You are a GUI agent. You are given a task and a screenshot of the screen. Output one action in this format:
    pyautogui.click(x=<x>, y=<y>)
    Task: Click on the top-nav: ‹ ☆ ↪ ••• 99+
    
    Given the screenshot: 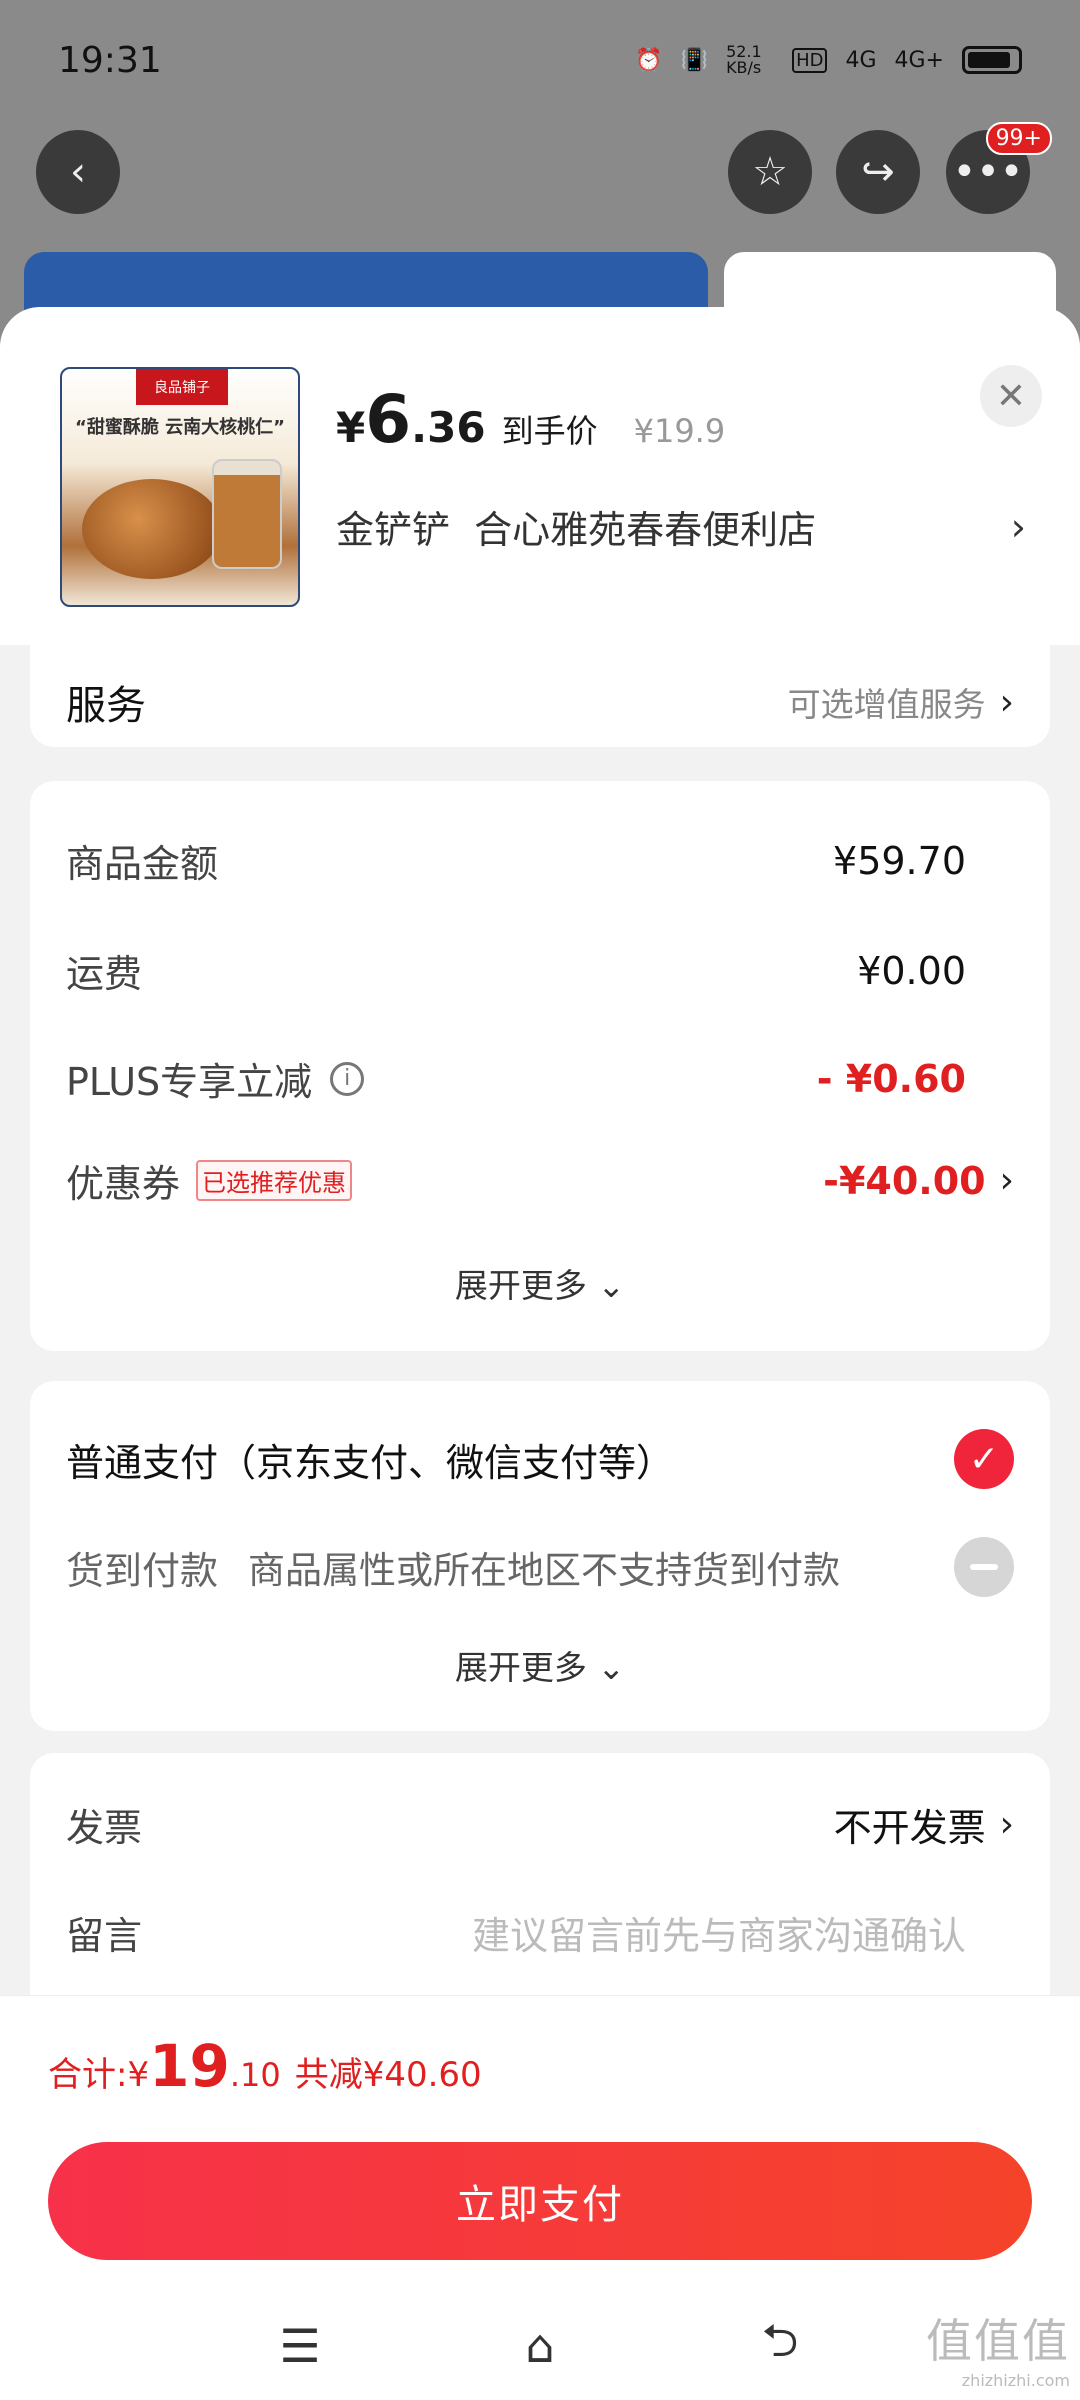 What is the action you would take?
    pyautogui.click(x=540, y=171)
    